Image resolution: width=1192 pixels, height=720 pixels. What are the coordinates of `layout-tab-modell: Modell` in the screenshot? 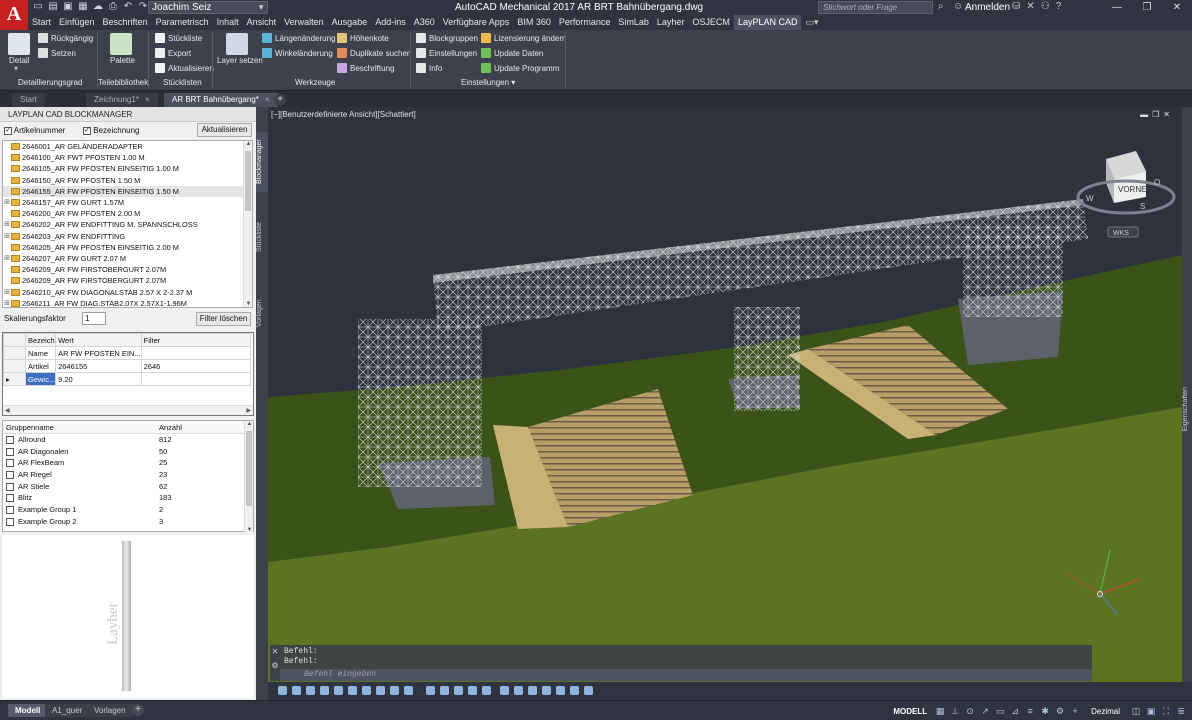 It's located at (28, 710).